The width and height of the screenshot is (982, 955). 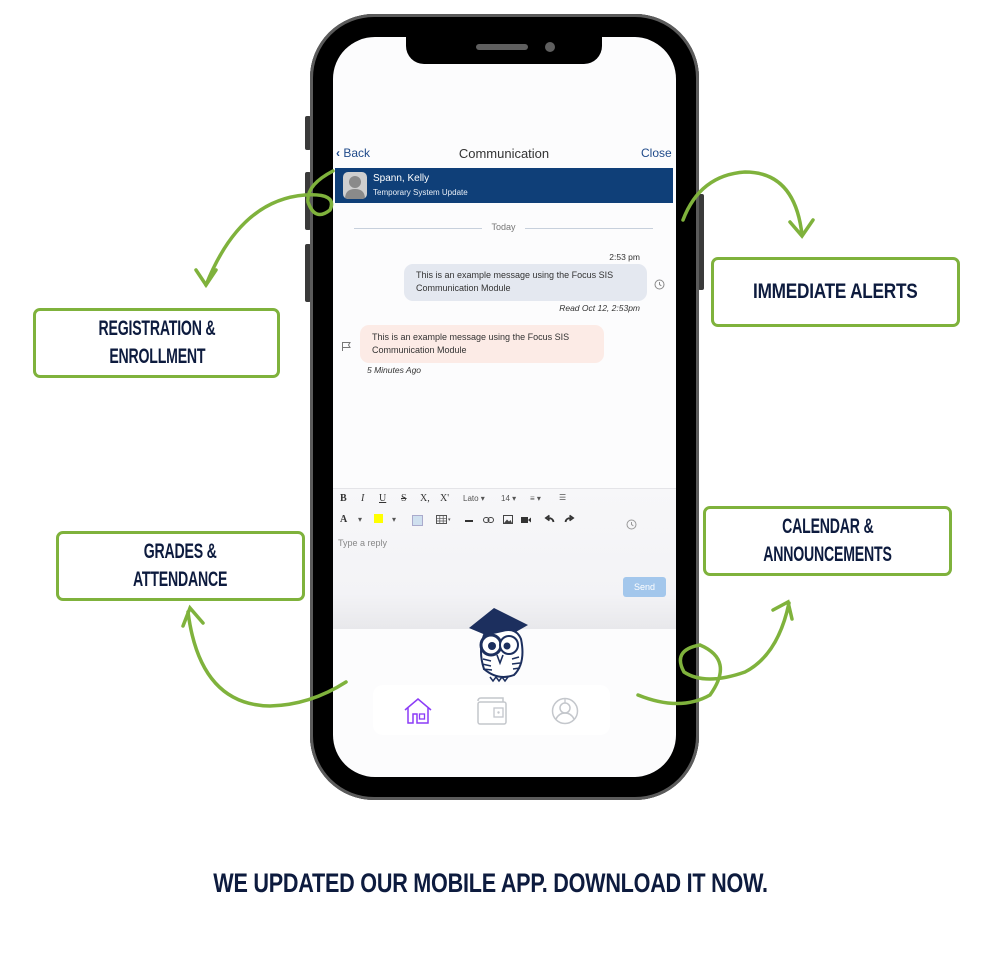 I want to click on feature-immediate-alerts: IMMEDIATE ALERTS, so click(x=835, y=292).